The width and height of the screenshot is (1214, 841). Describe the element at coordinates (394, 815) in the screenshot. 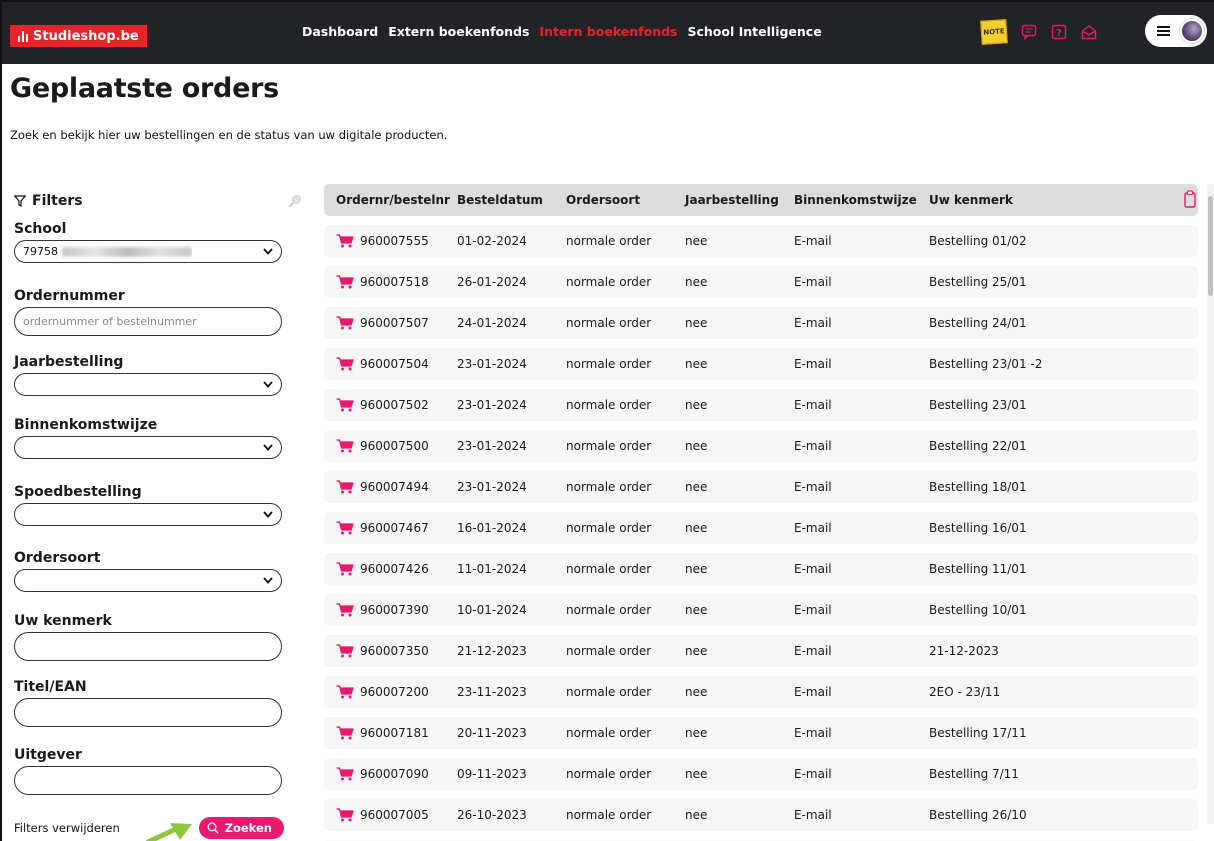

I see `order-number: 960007005` at that location.